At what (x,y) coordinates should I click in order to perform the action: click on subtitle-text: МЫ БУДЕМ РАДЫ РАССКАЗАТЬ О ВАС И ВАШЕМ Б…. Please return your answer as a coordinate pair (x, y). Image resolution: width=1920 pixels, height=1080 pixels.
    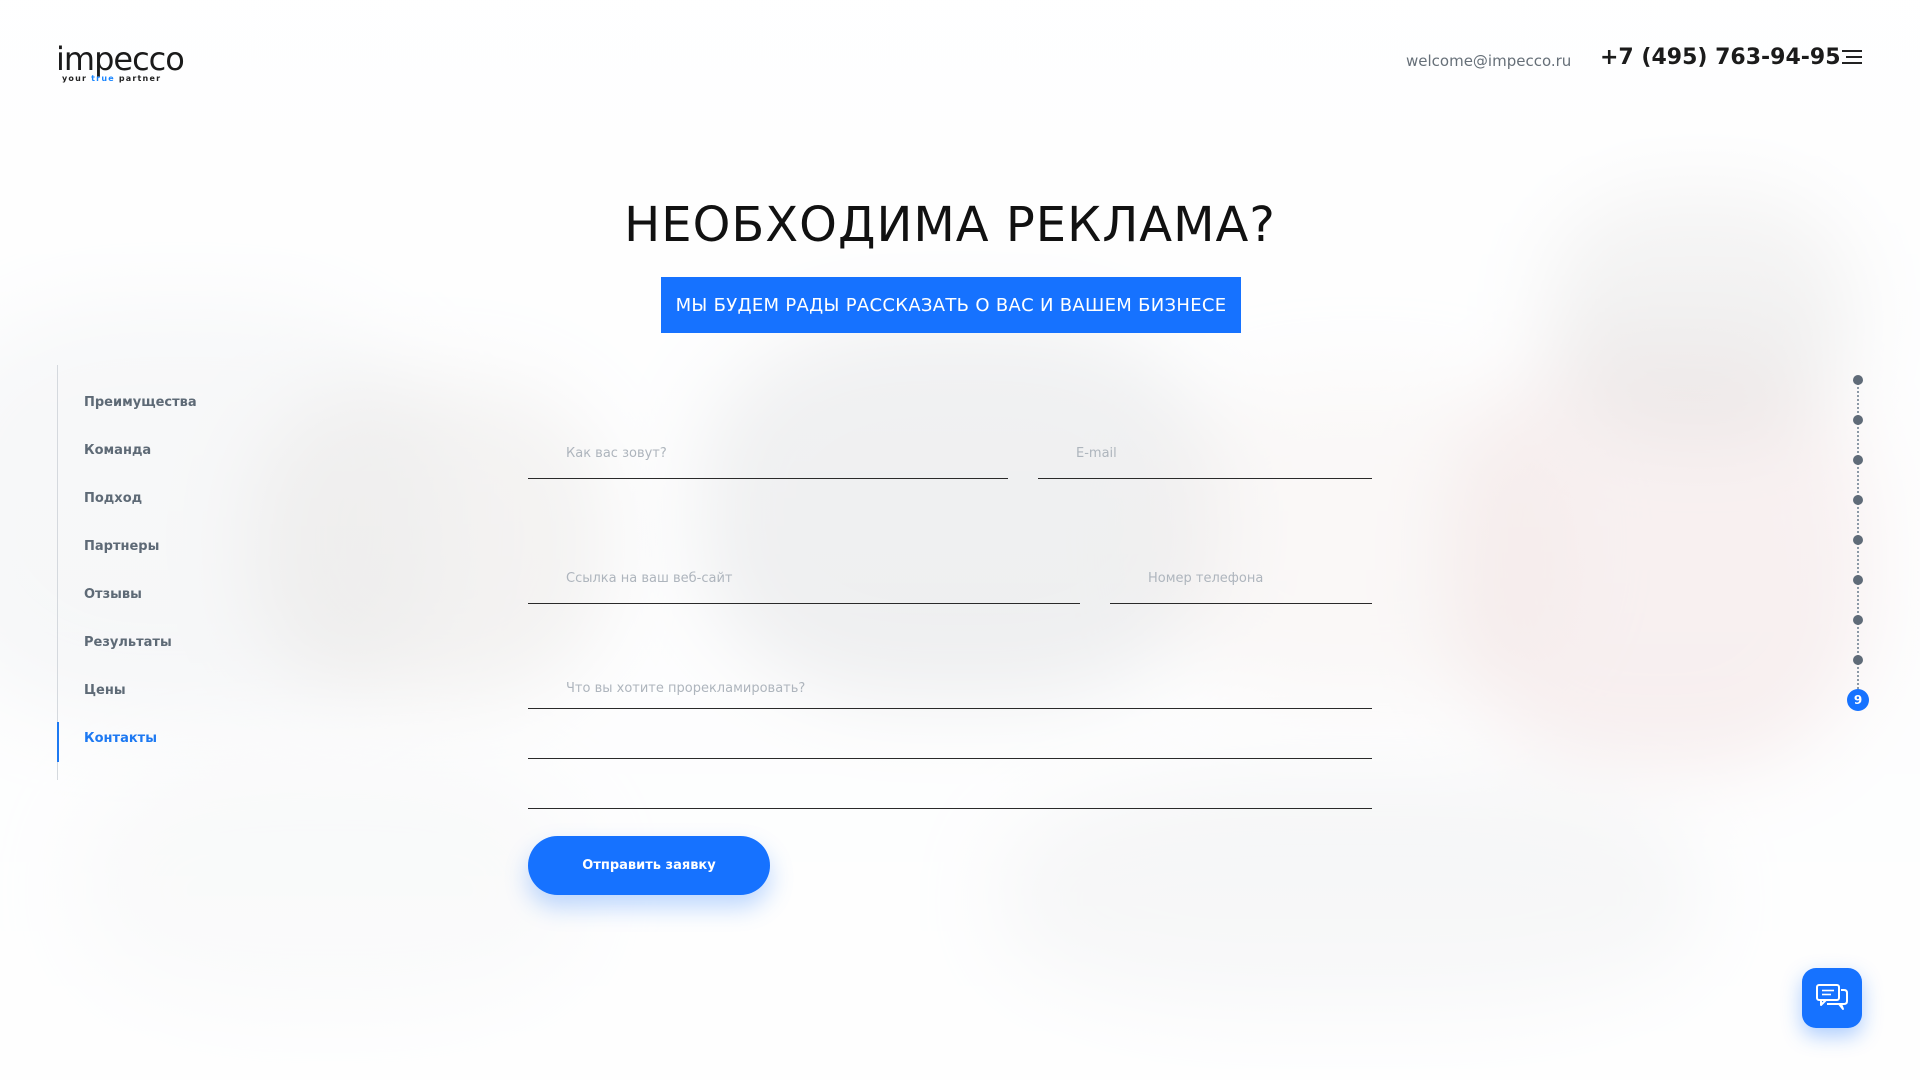
    Looking at the image, I should click on (951, 305).